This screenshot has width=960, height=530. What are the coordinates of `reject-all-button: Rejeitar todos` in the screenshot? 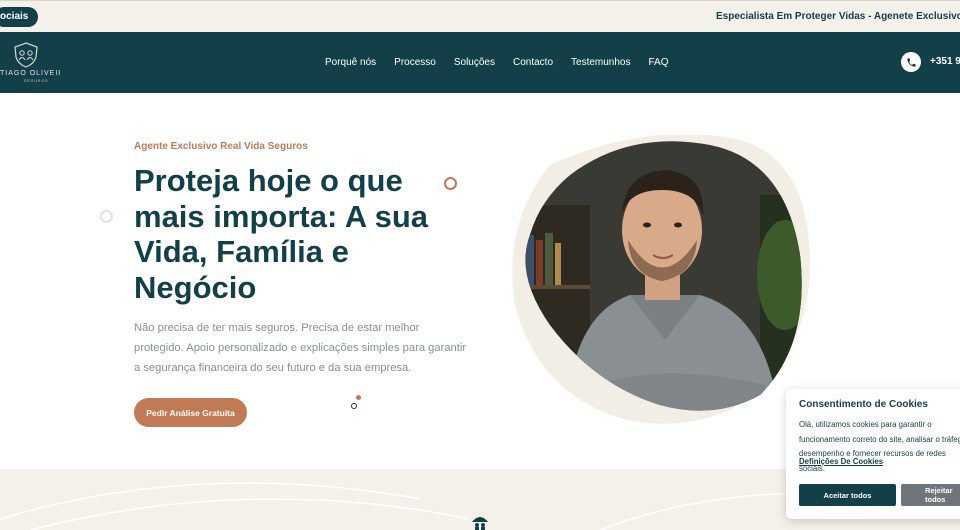 It's located at (930, 495).